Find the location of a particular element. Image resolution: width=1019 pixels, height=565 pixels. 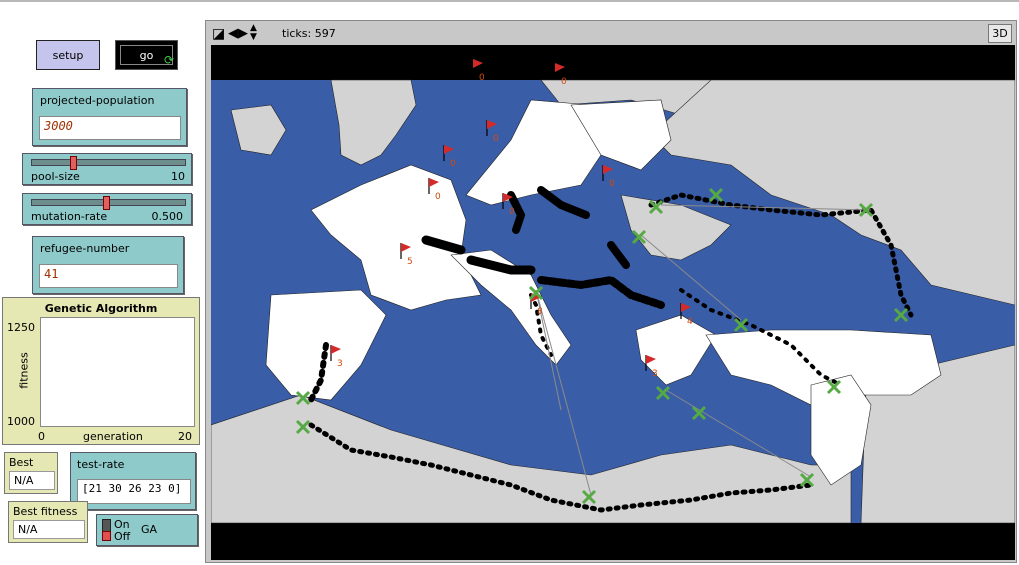

plot-title: Genetic Algorithm is located at coordinates (101, 308).